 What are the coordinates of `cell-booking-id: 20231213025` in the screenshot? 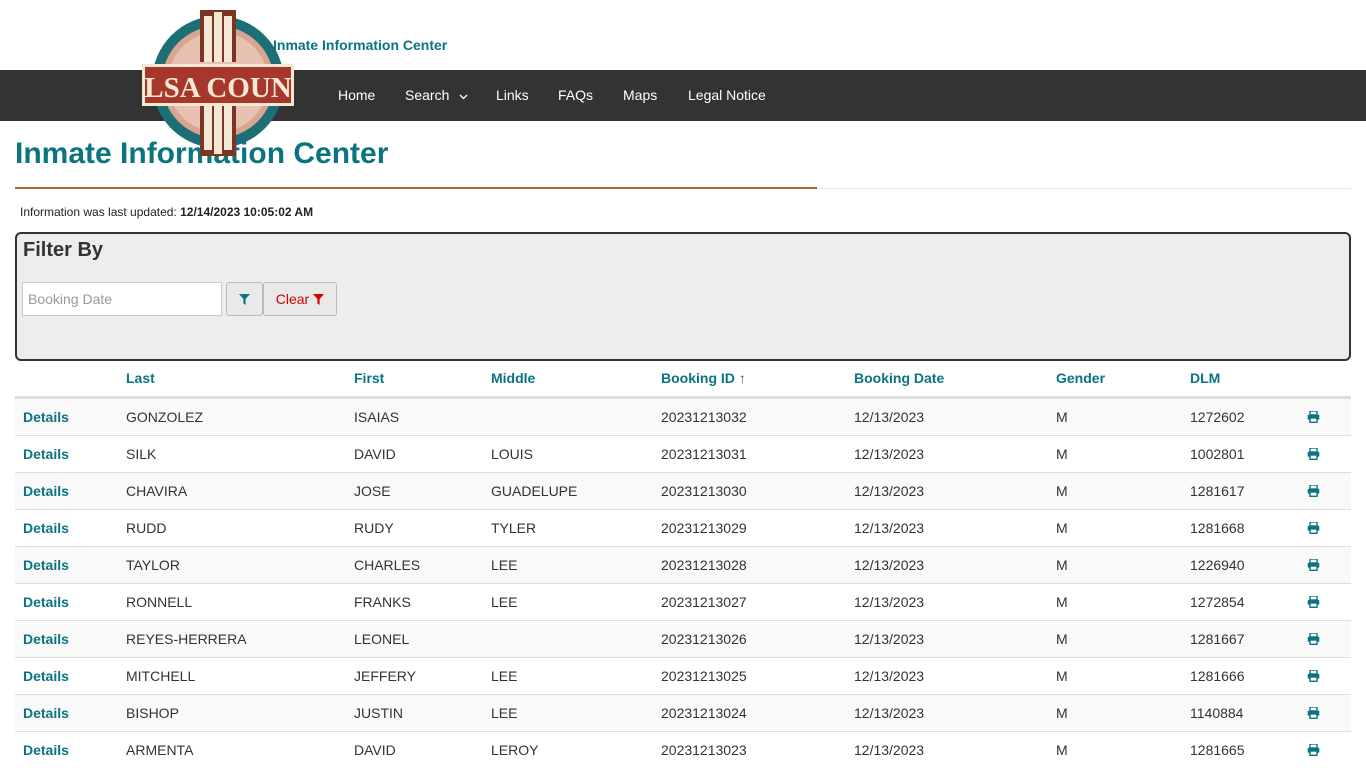 It's located at (704, 676).